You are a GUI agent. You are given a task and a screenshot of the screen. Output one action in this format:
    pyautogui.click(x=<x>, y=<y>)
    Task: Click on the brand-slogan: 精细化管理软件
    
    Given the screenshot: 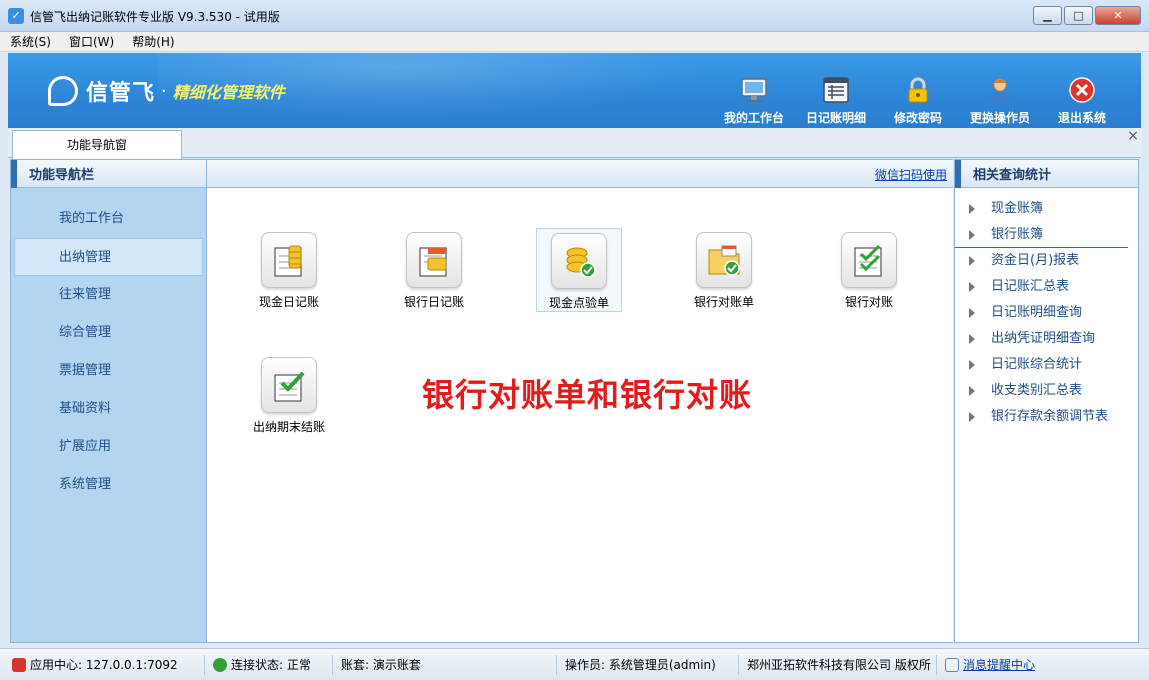 What is the action you would take?
    pyautogui.click(x=228, y=92)
    